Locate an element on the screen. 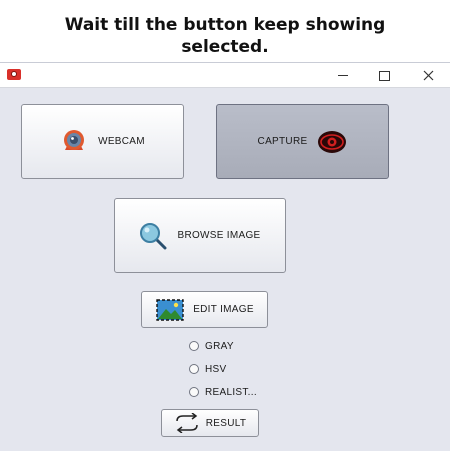 This screenshot has height=451, width=450. eye-icon is located at coordinates (332, 141).